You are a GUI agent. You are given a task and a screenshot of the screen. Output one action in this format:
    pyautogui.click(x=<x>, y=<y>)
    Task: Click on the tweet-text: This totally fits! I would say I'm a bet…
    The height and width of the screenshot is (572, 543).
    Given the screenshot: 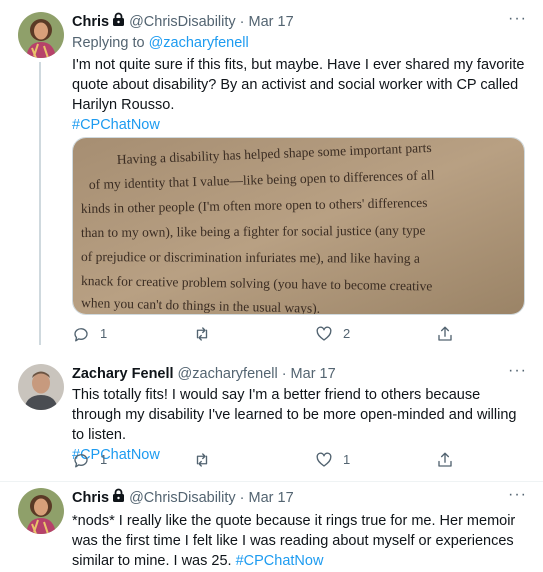 What is the action you would take?
    pyautogui.click(x=294, y=415)
    